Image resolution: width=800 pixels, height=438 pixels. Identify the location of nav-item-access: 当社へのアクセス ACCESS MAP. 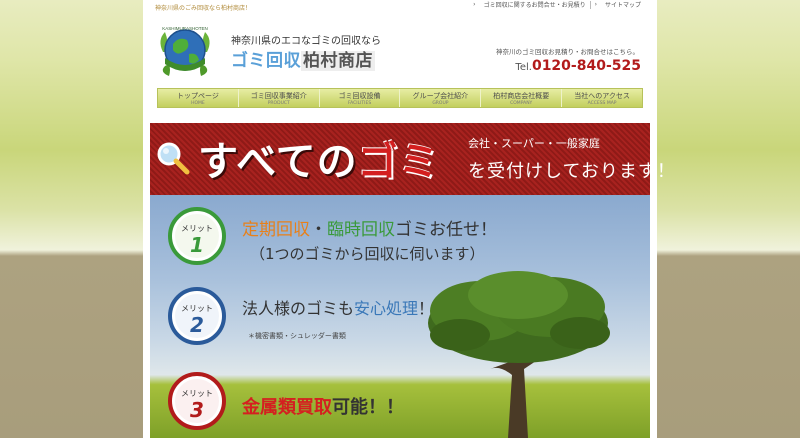
(602, 98).